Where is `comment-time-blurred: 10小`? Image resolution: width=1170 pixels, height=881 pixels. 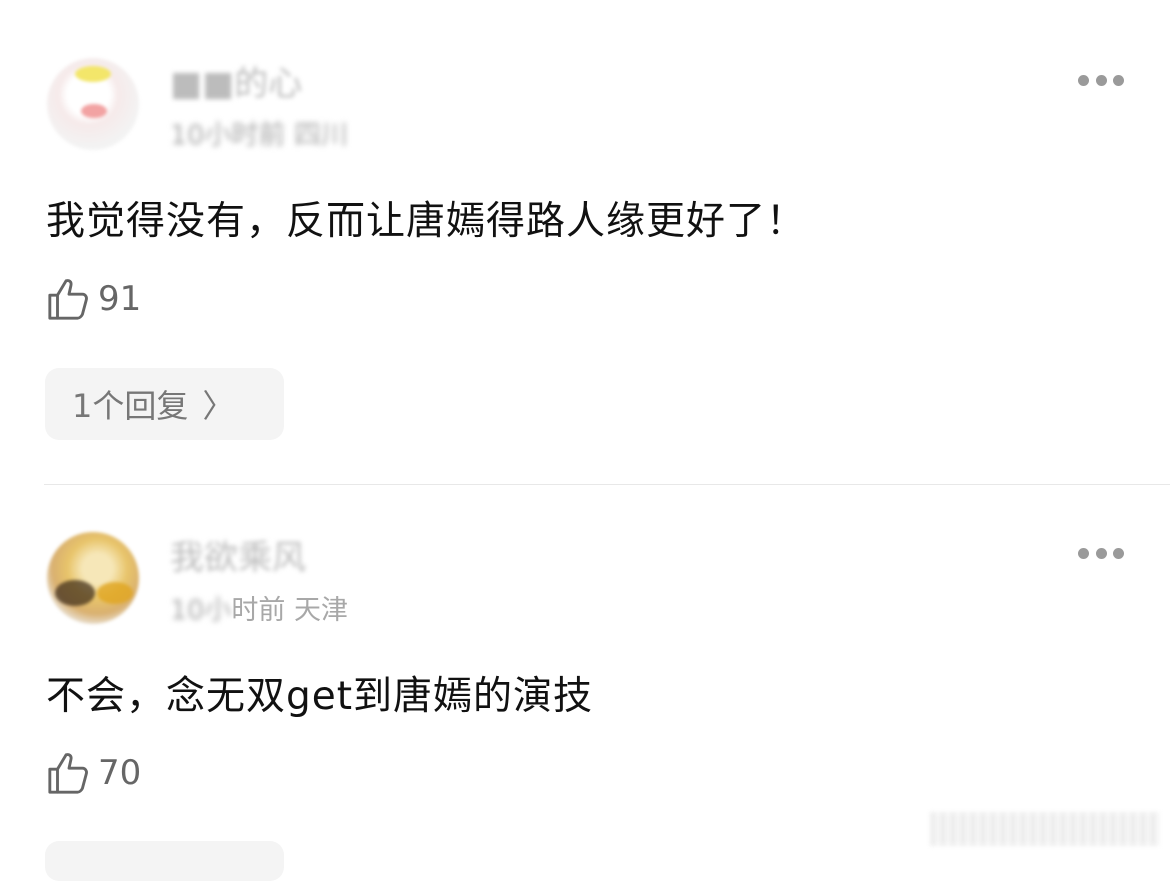 comment-time-blurred: 10小 is located at coordinates (201, 610).